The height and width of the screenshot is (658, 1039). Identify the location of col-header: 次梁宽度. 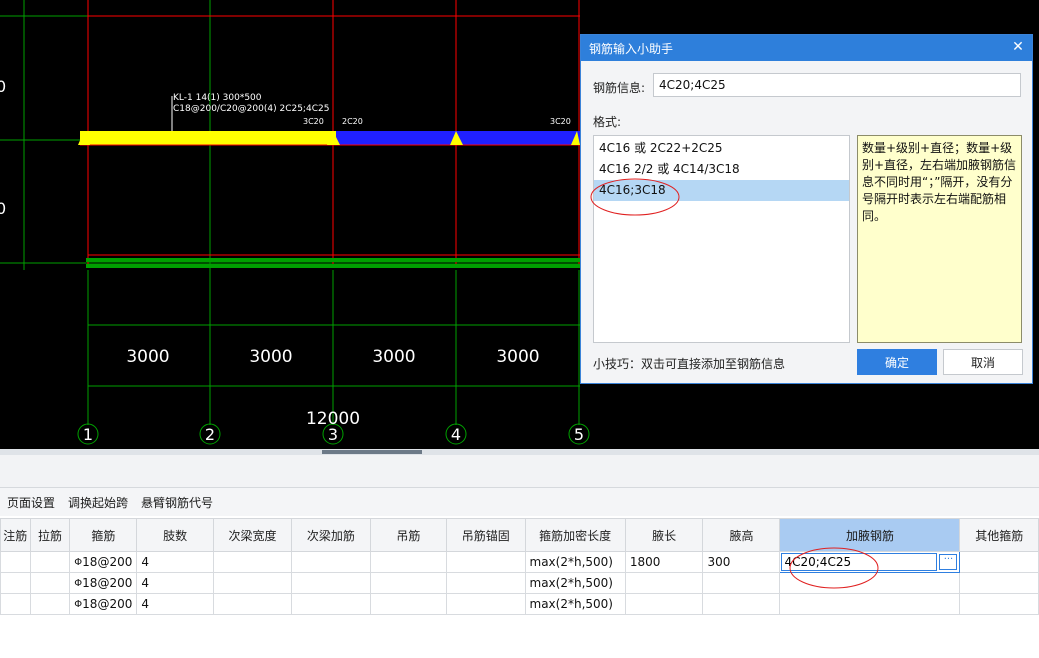
(252, 535).